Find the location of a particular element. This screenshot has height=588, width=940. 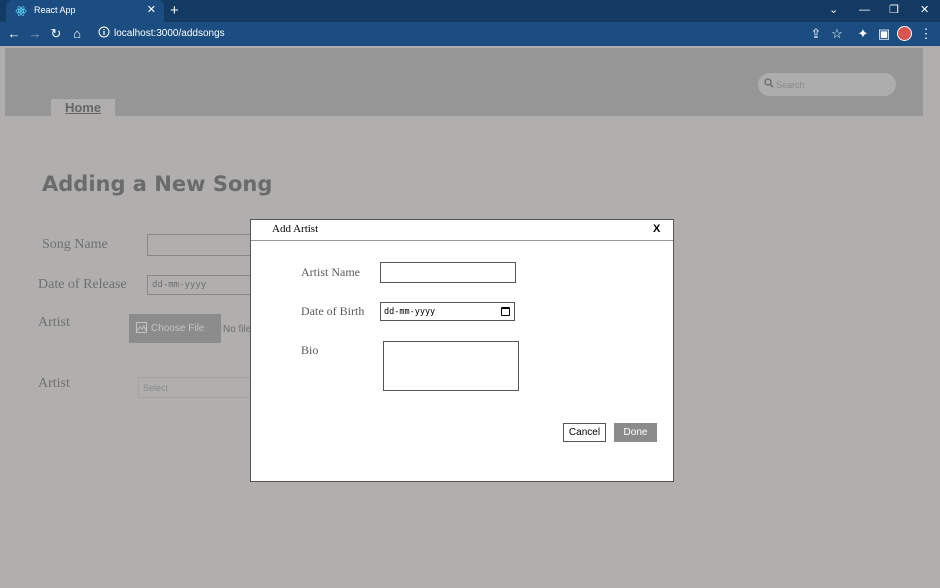

done-button: Done is located at coordinates (635, 432).